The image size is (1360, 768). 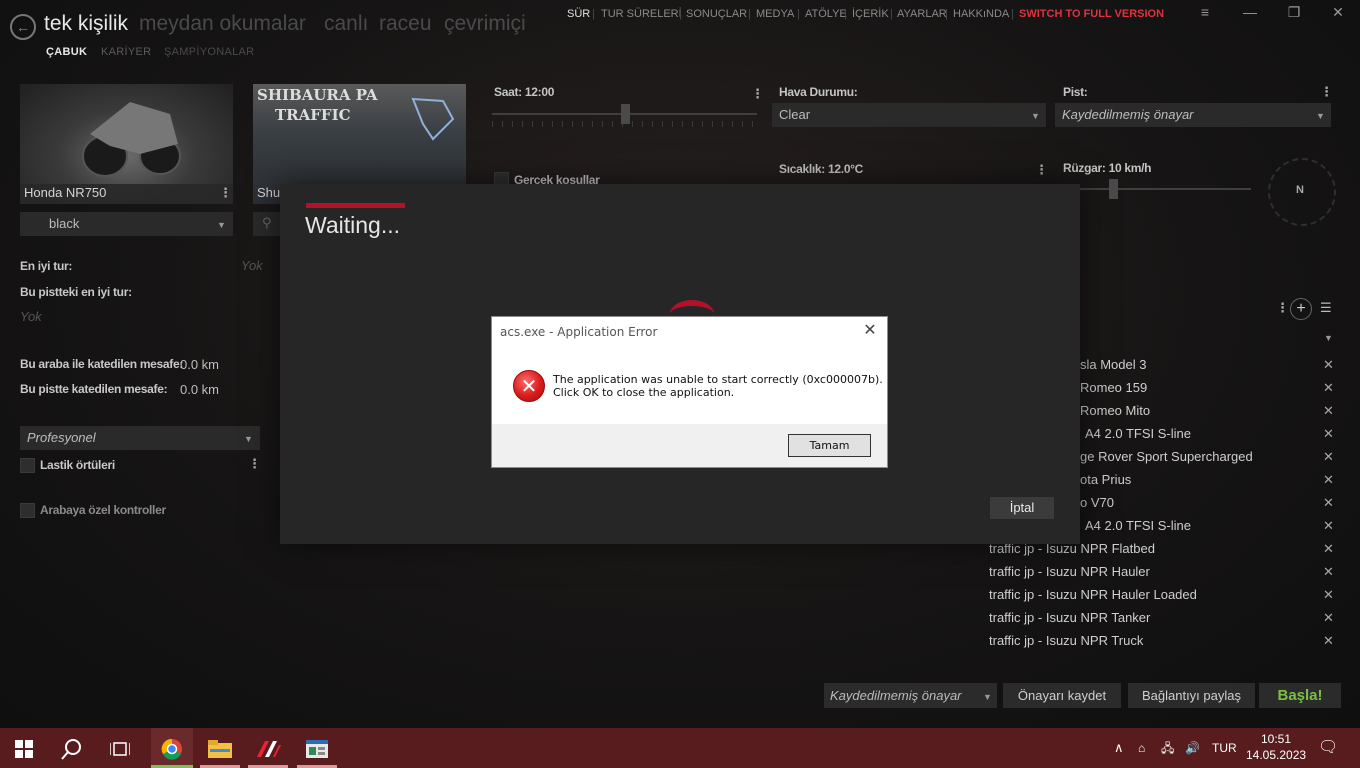 I want to click on track-layout-dropdown: ⚲, so click(x=268, y=224).